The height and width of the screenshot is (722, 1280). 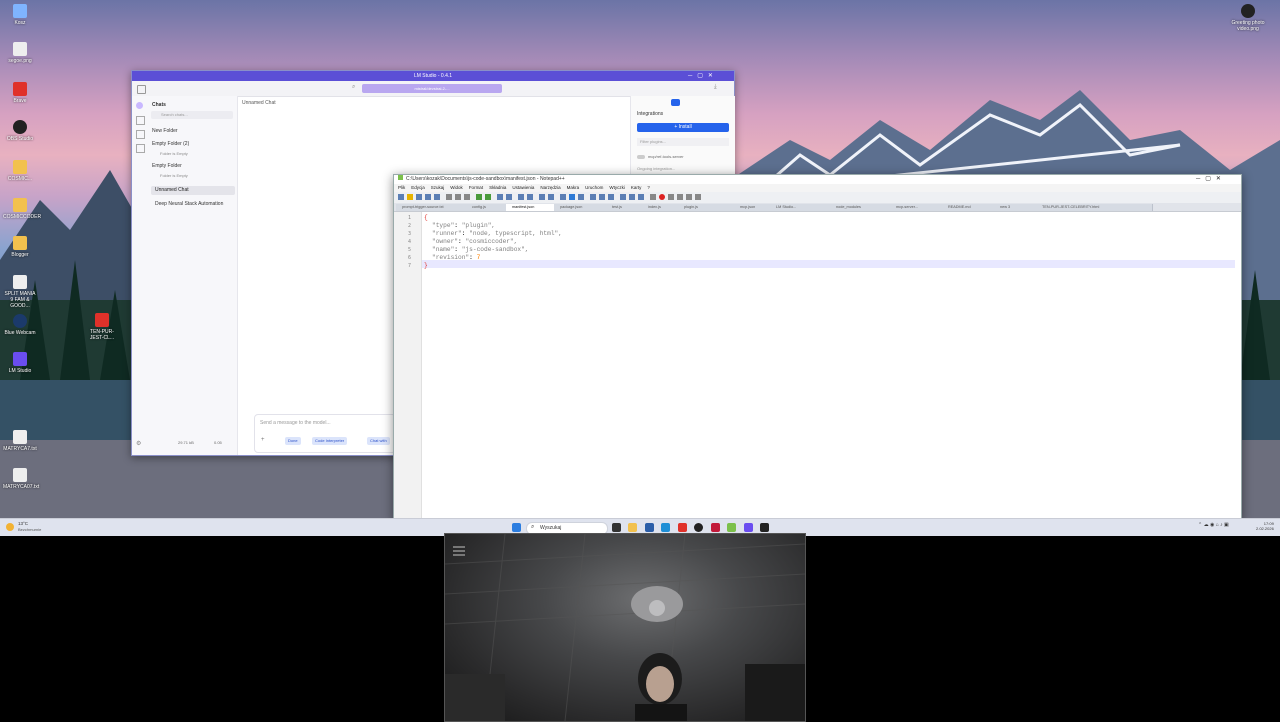 I want to click on edge-icon, so click(x=665, y=527).